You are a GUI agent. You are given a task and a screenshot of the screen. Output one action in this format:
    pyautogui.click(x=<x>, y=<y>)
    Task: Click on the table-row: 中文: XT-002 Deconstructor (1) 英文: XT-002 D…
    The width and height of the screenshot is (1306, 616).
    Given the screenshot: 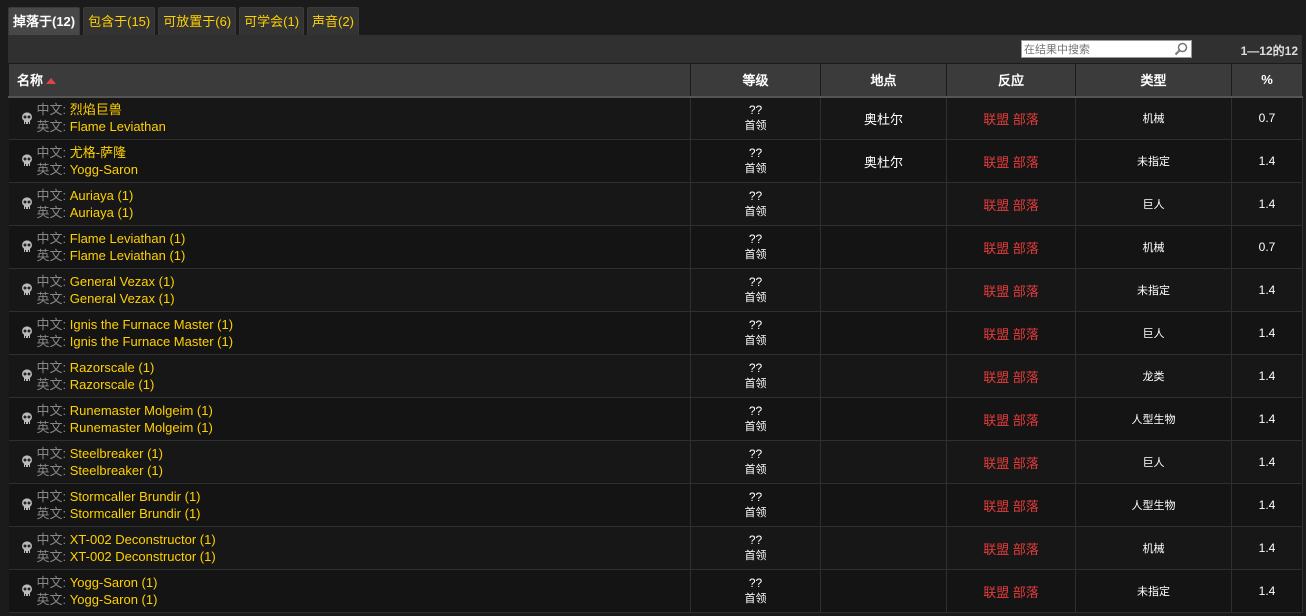 What is the action you would take?
    pyautogui.click(x=655, y=548)
    